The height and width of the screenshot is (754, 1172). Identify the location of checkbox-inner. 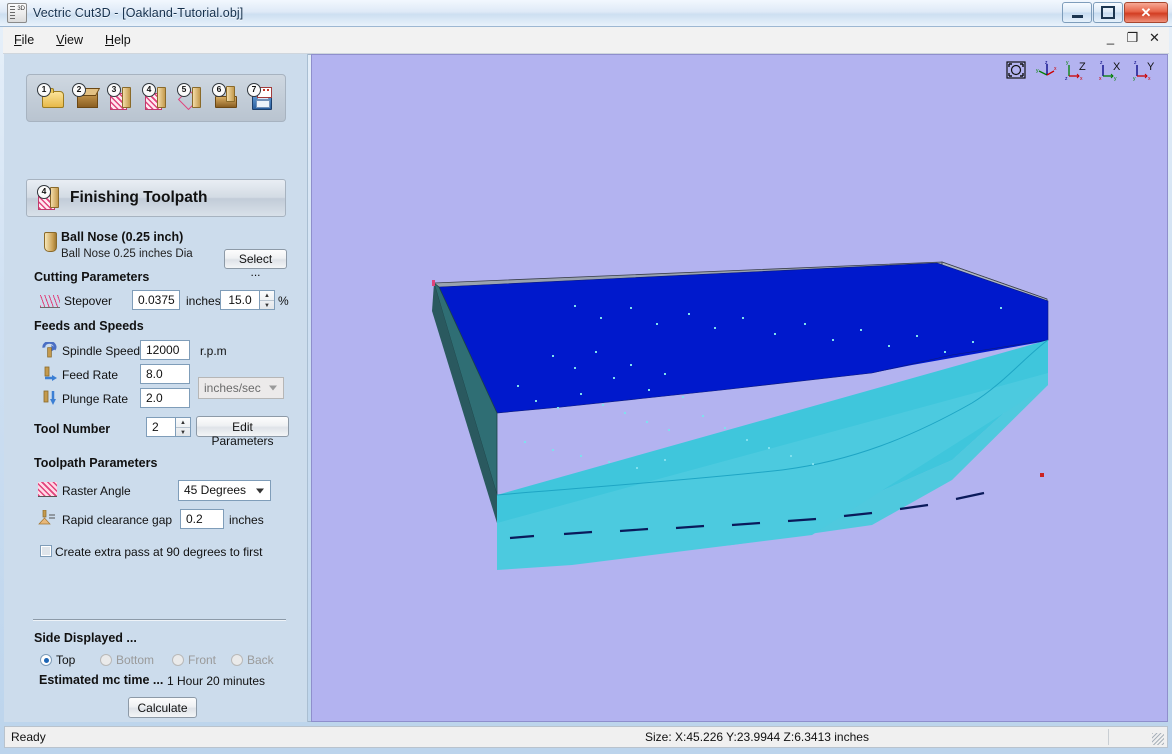
(46, 551).